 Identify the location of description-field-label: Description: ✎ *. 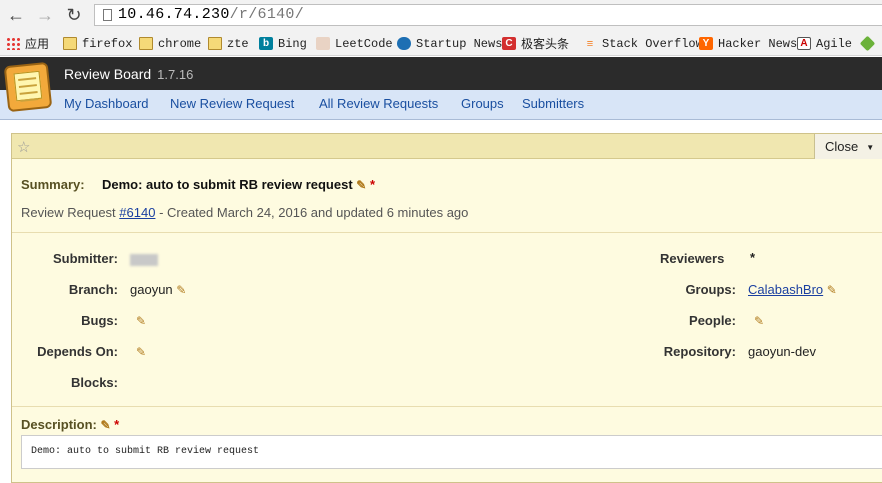
(70, 424).